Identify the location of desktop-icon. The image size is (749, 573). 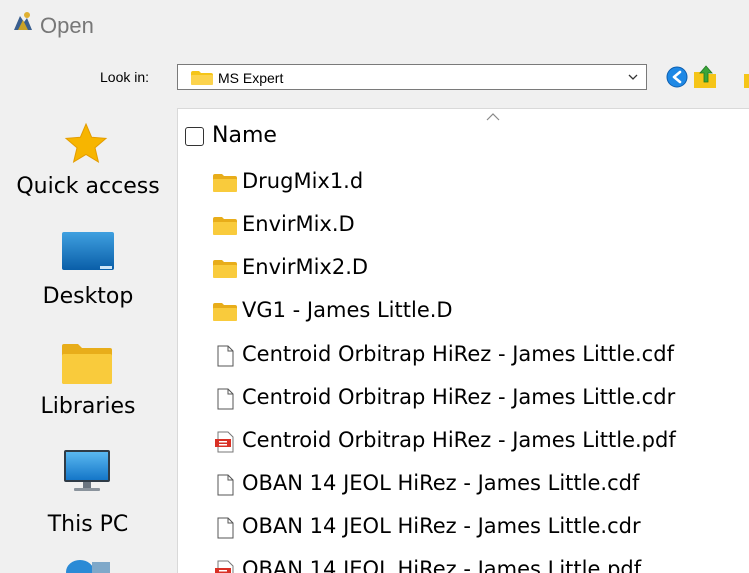
(88, 251).